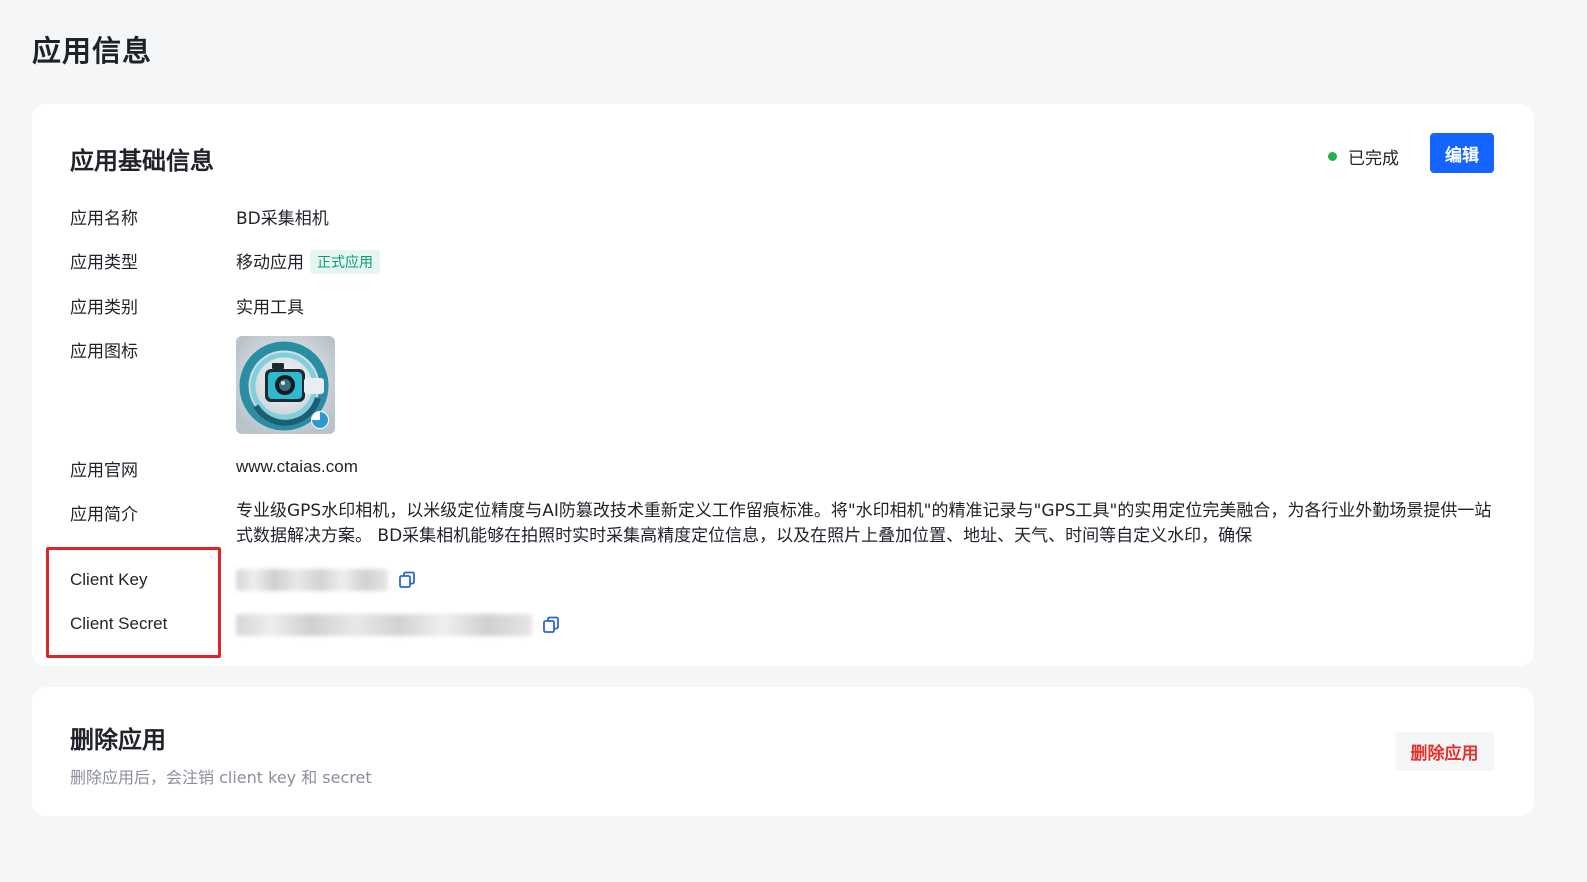 The height and width of the screenshot is (882, 1587). What do you see at coordinates (384, 625) in the screenshot?
I see `client-secret-value-redacted` at bounding box center [384, 625].